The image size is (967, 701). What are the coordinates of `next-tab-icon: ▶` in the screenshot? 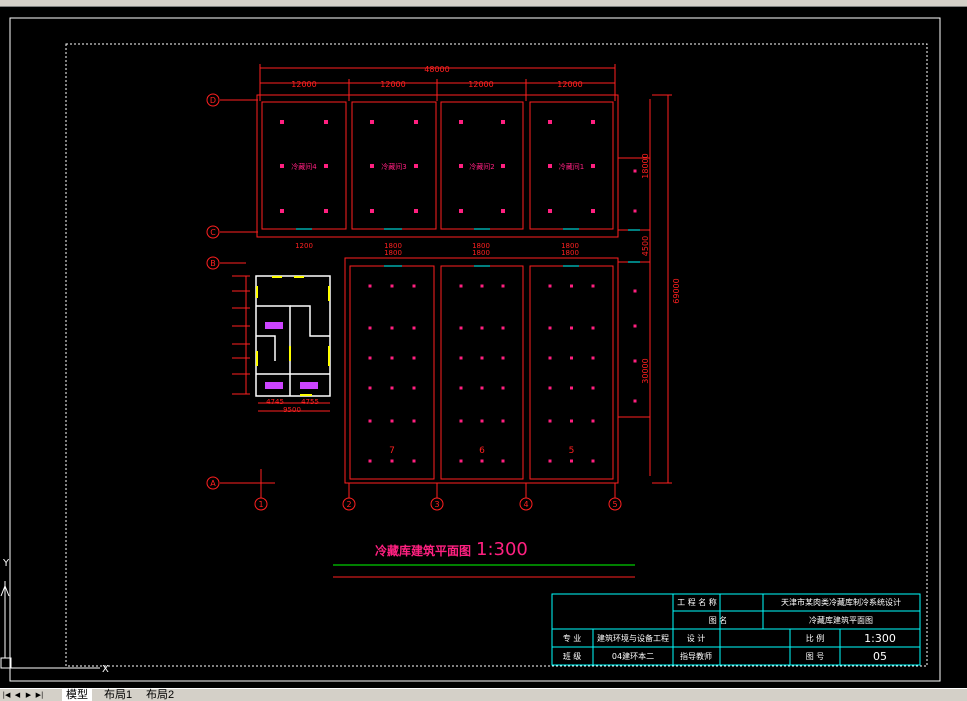 It's located at (28, 695).